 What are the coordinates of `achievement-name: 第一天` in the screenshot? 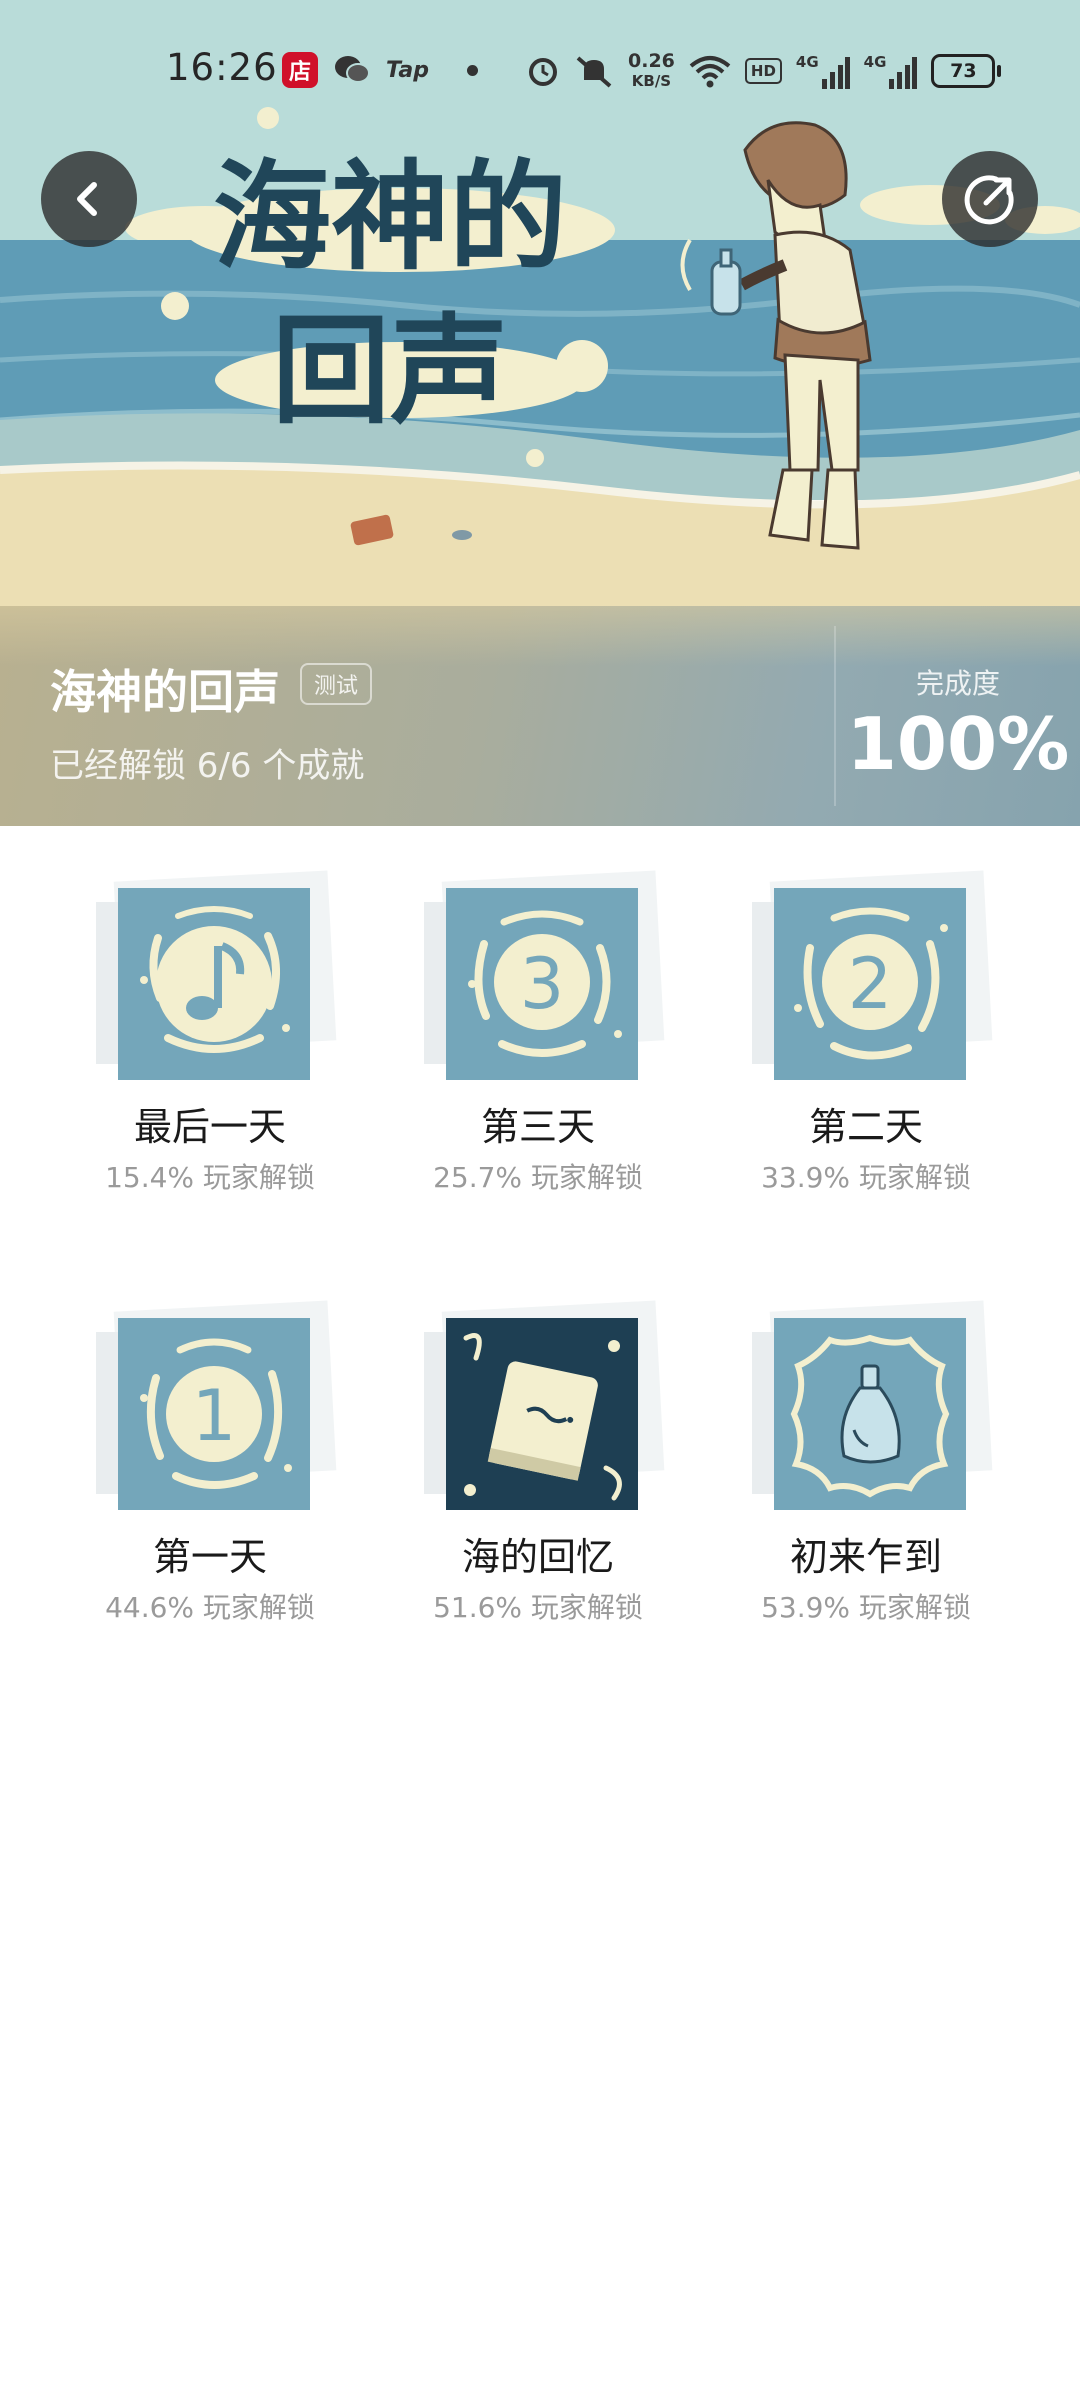 It's located at (209, 1557).